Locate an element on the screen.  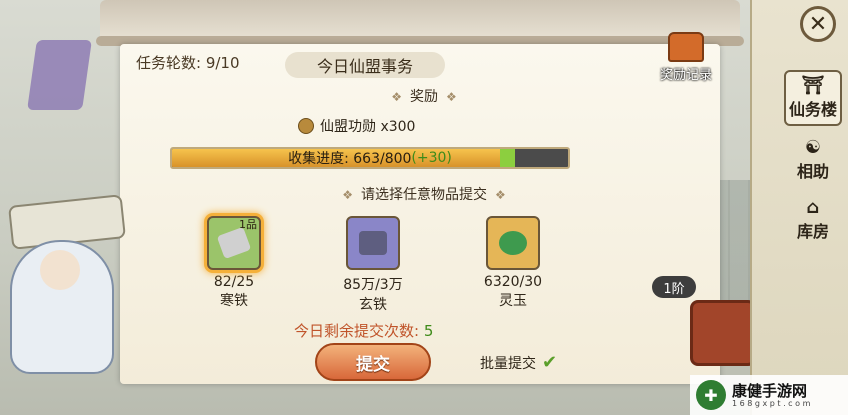
progress-bonus: (+30) is located at coordinates (431, 158).